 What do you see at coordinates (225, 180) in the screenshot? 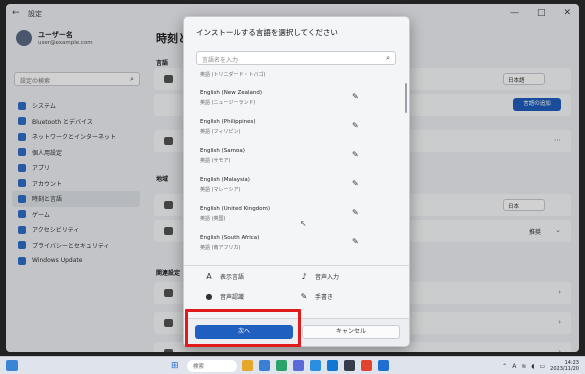
I see `language-name: English (Malaysia)` at bounding box center [225, 180].